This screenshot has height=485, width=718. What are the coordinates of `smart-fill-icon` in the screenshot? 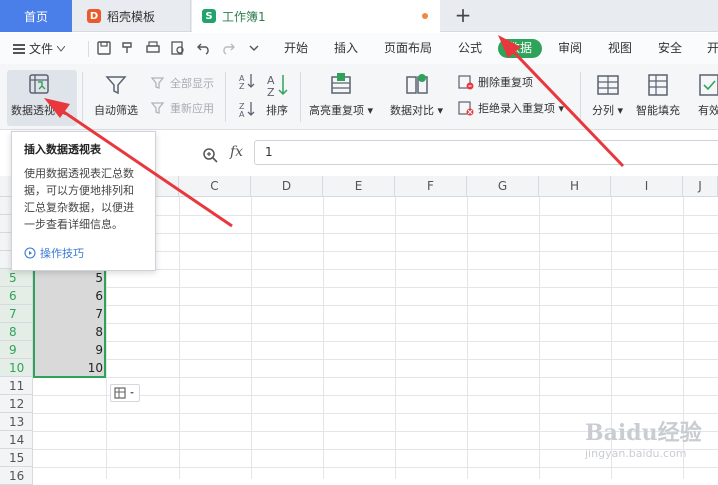 It's located at (658, 85).